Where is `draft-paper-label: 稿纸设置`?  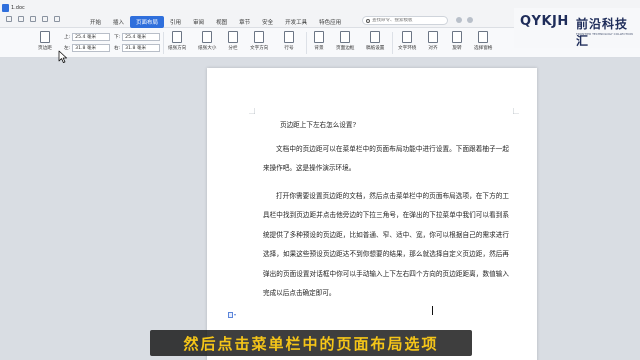 draft-paper-label: 稿纸设置 is located at coordinates (375, 48).